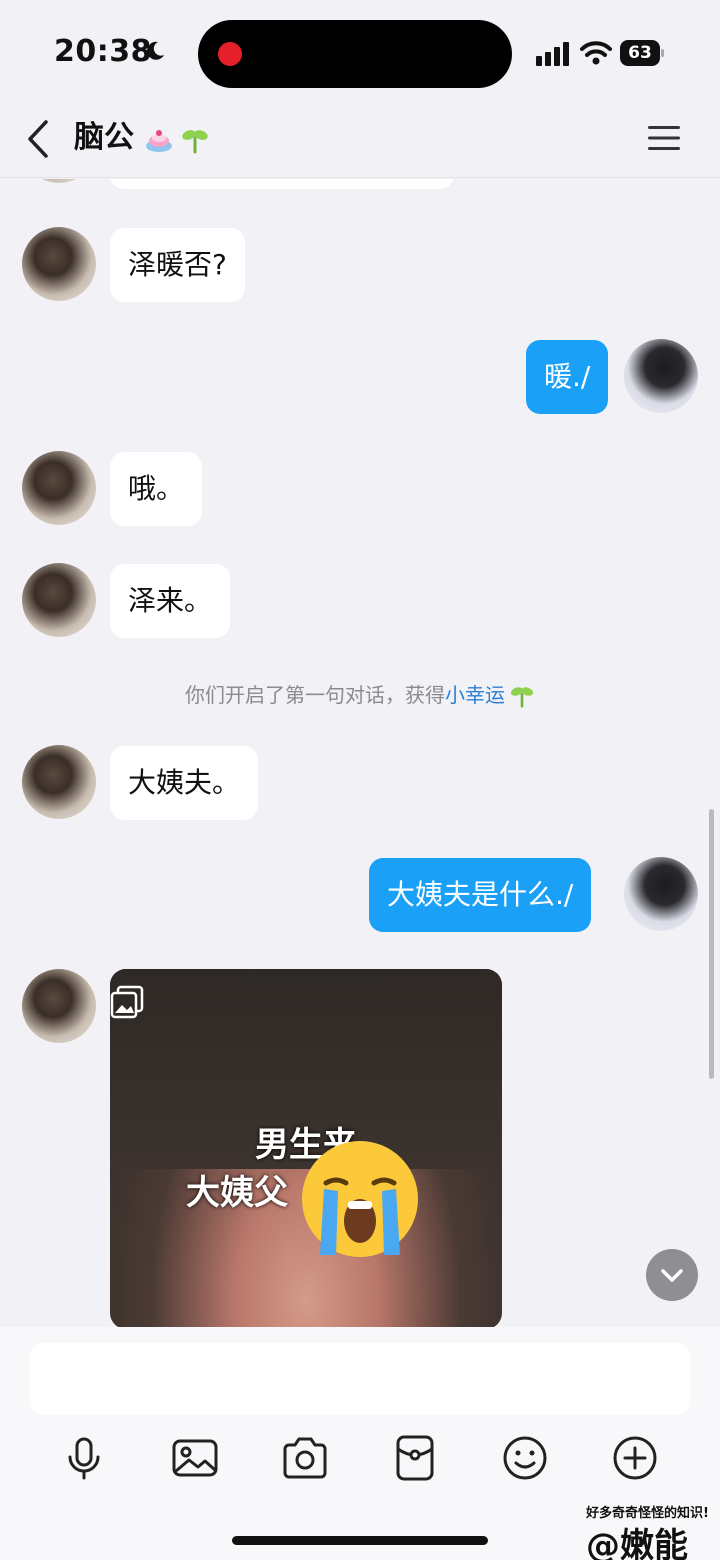 The width and height of the screenshot is (720, 1560). I want to click on microphone-icon, so click(84, 1458).